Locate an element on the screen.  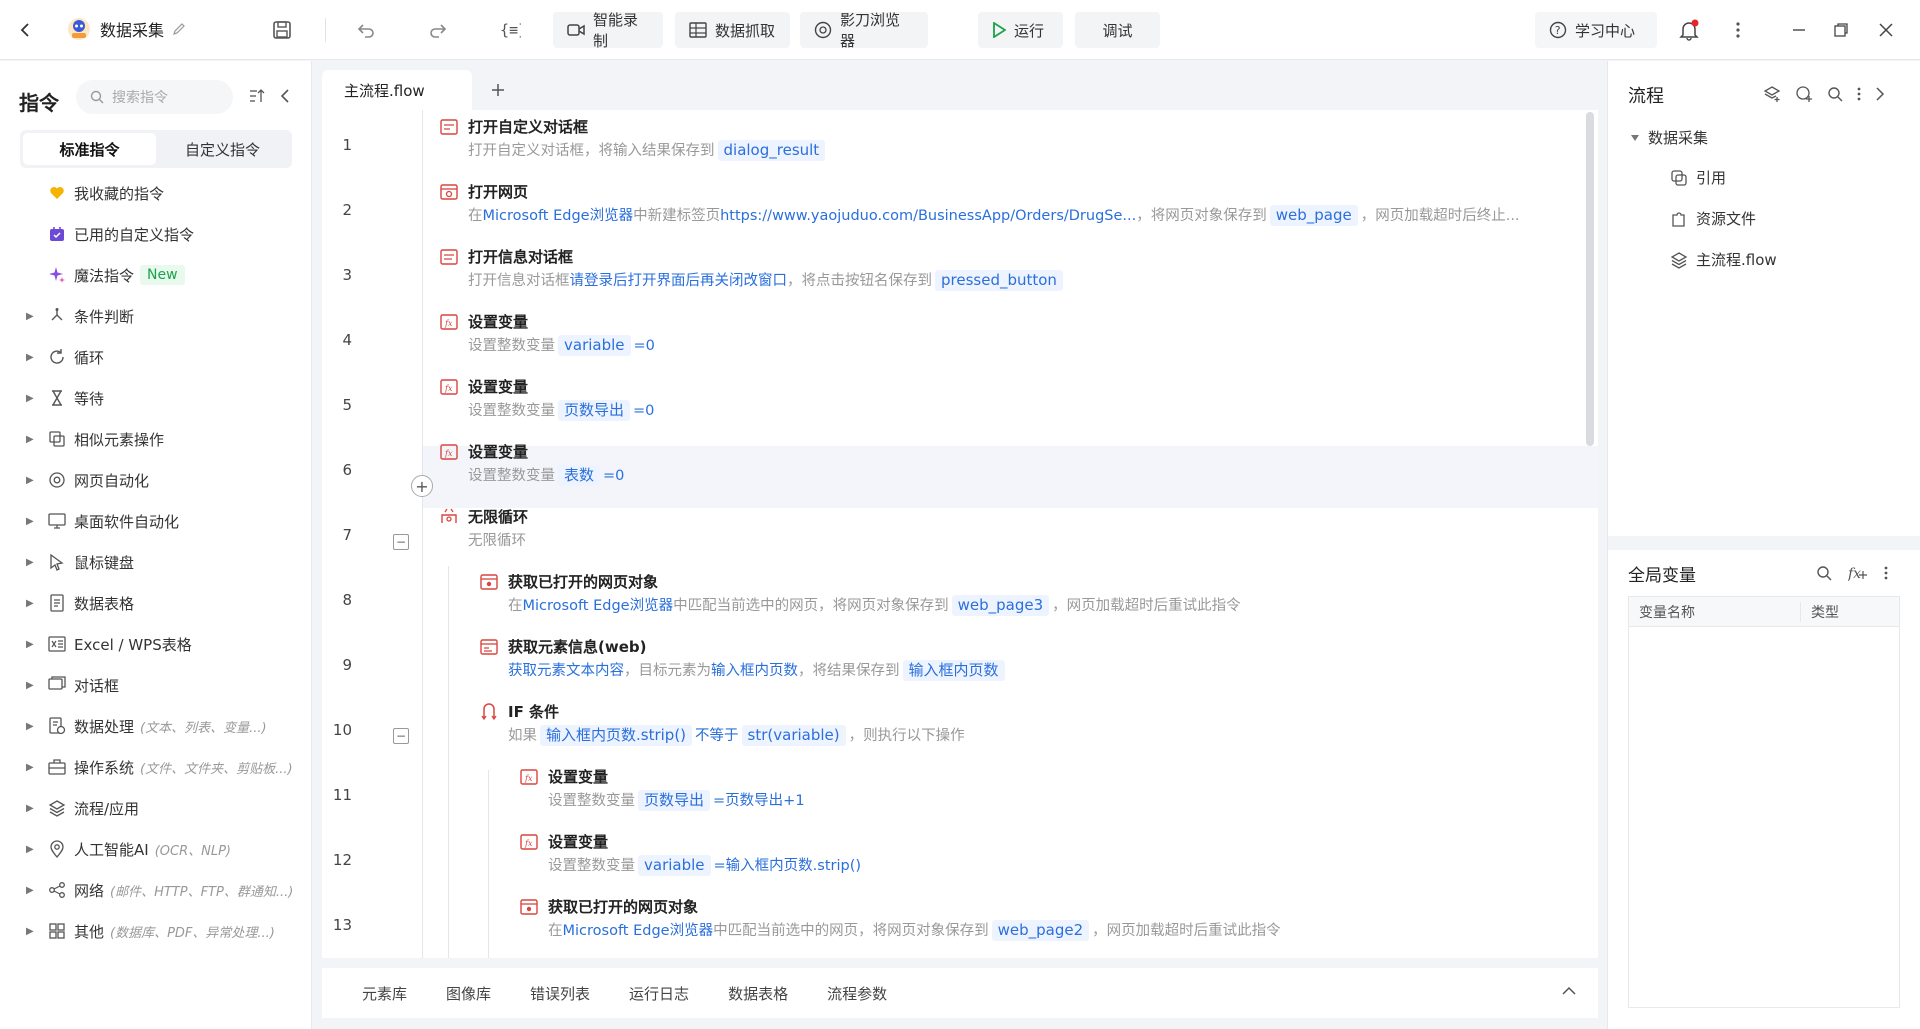
variable-pill: pressed_button is located at coordinates (999, 280).